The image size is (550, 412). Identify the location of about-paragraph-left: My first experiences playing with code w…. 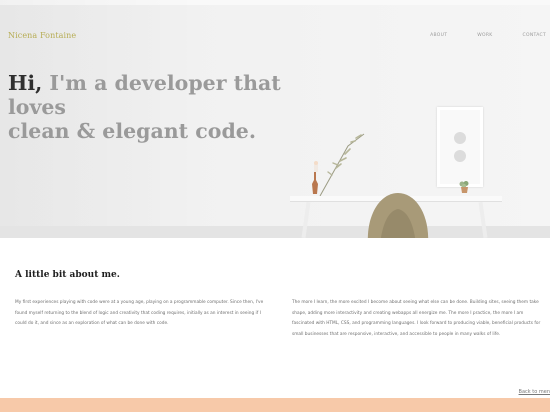
(139, 313).